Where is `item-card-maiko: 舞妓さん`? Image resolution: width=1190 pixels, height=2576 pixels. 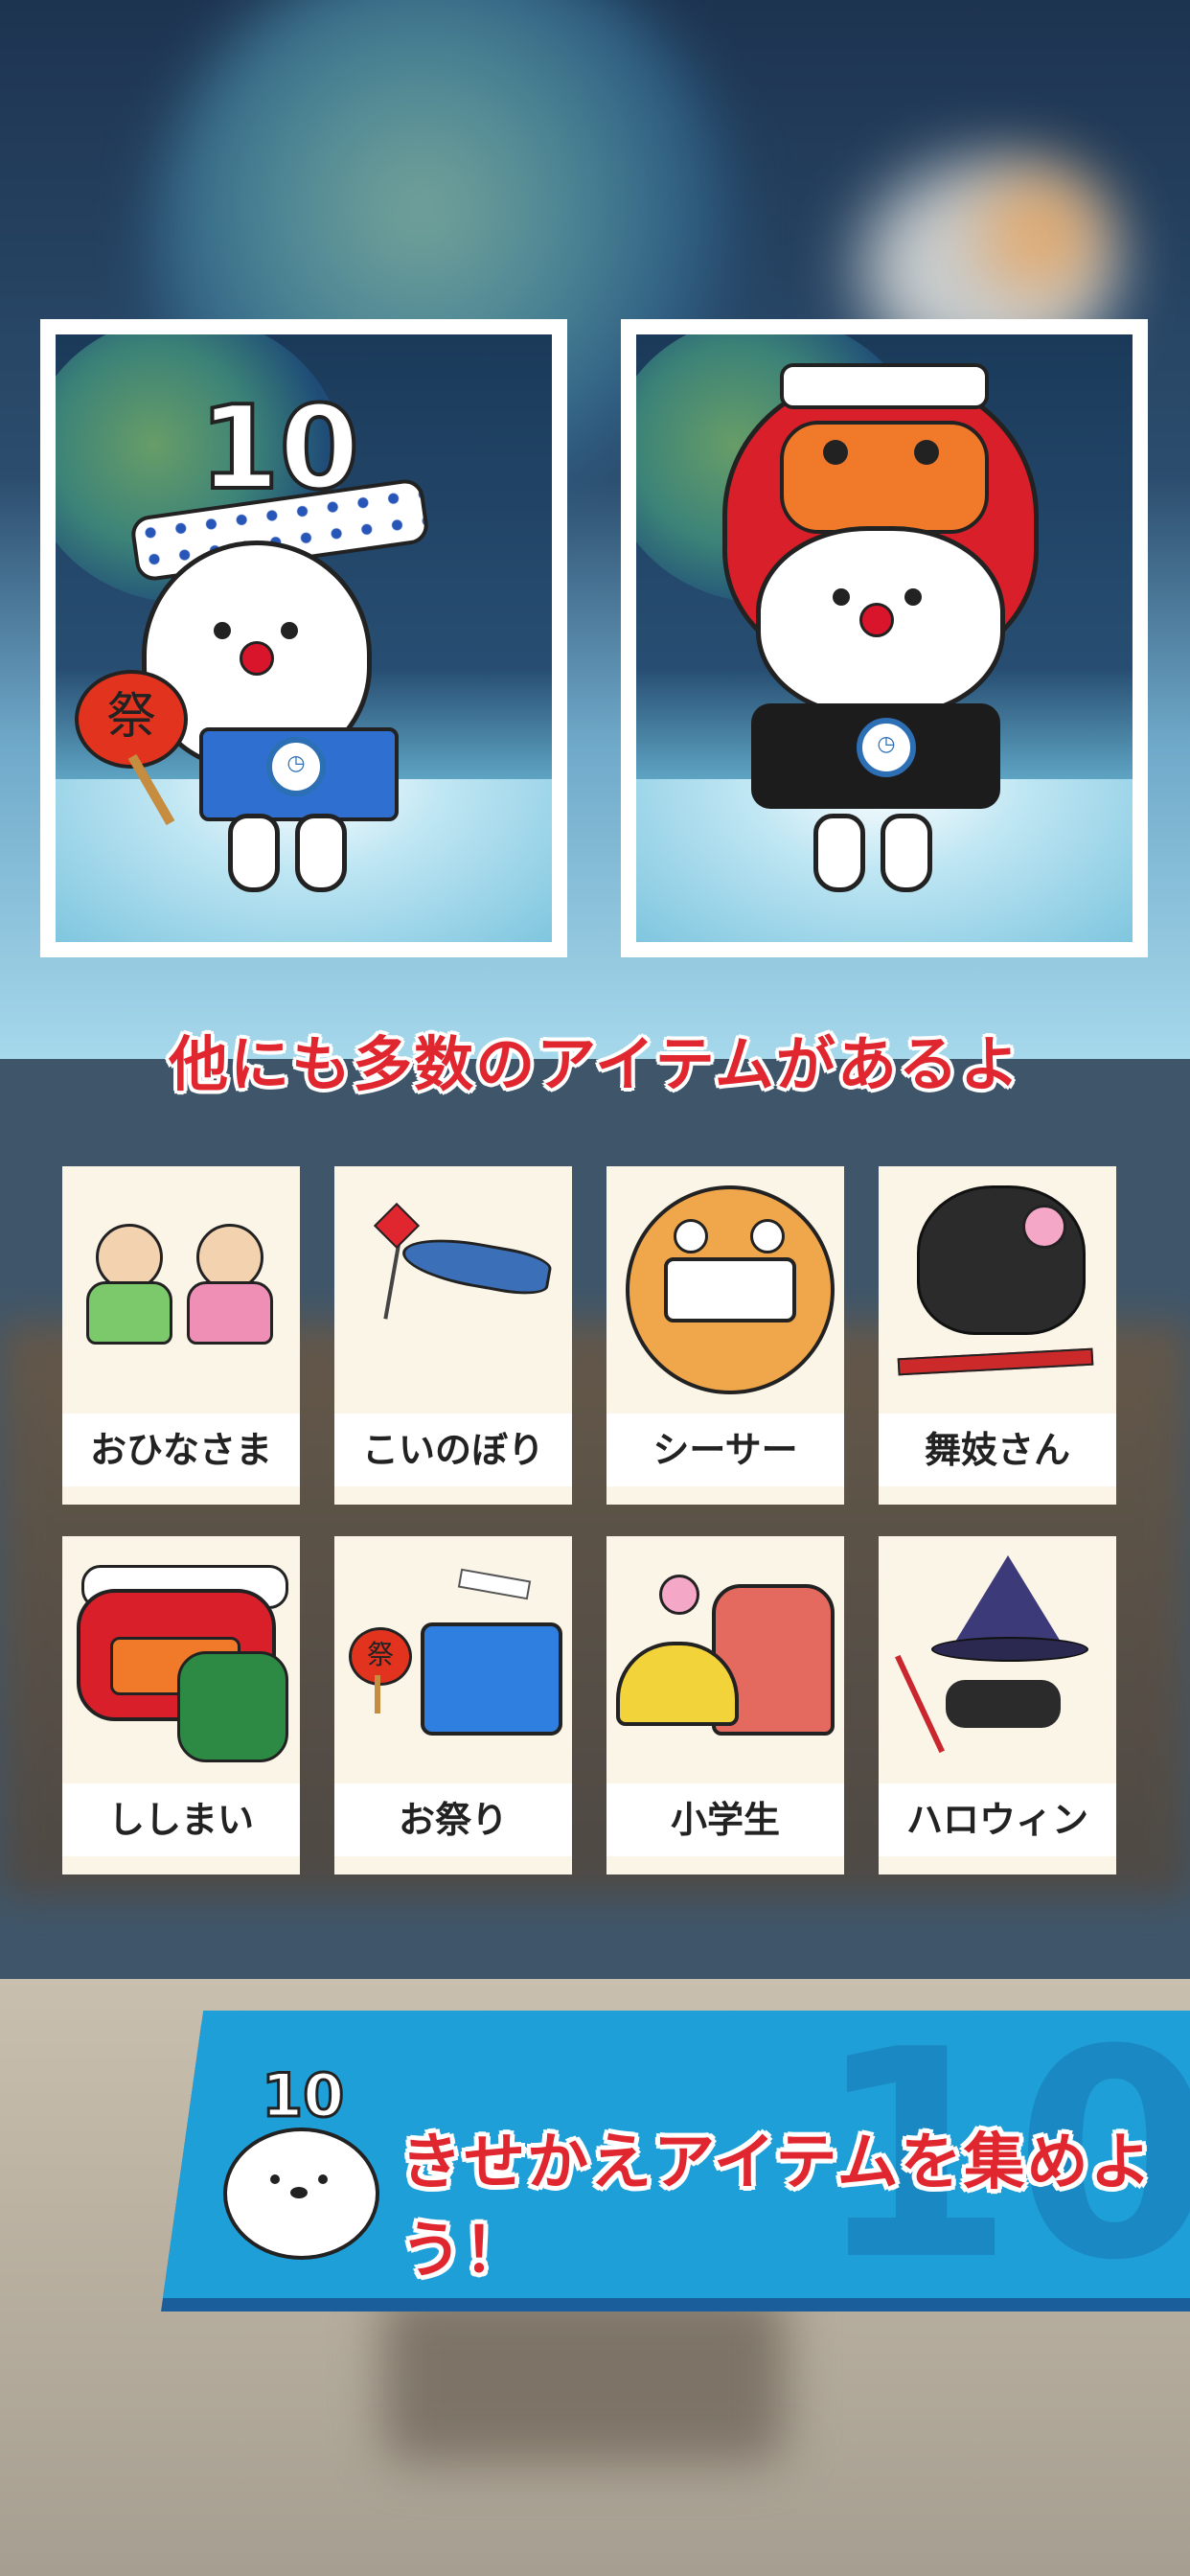
item-card-maiko: 舞妓さん is located at coordinates (998, 1335).